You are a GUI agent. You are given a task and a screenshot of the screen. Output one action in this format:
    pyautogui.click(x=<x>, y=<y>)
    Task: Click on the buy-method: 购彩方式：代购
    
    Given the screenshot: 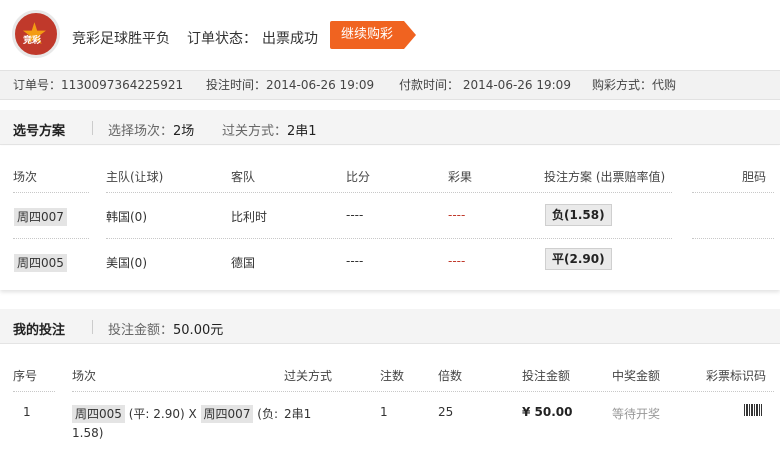 What is the action you would take?
    pyautogui.click(x=634, y=85)
    